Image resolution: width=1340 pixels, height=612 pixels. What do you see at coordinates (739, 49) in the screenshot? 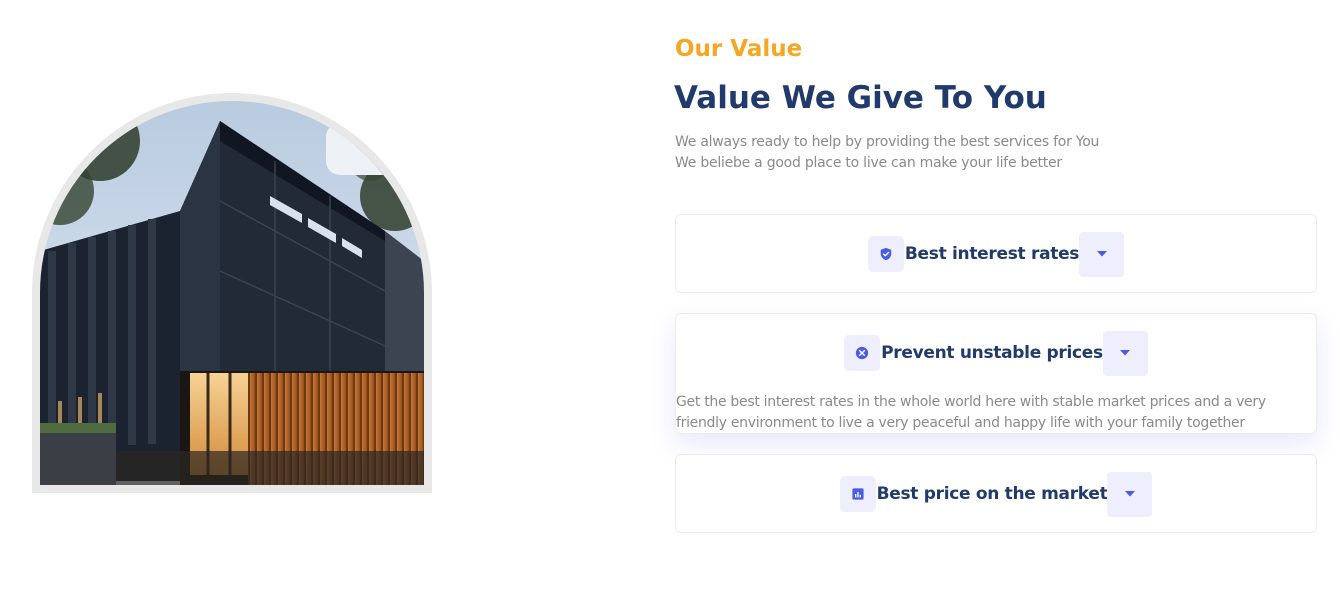
I see `section-eyebrow: Our Value` at bounding box center [739, 49].